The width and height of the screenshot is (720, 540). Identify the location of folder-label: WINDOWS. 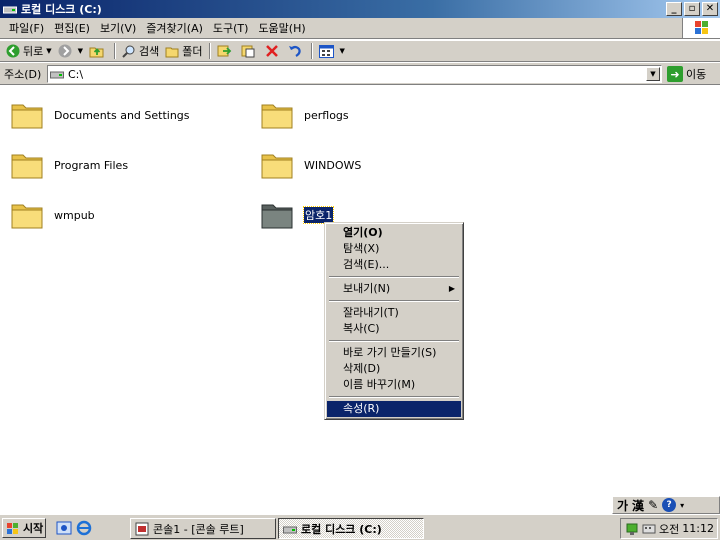
(333, 165).